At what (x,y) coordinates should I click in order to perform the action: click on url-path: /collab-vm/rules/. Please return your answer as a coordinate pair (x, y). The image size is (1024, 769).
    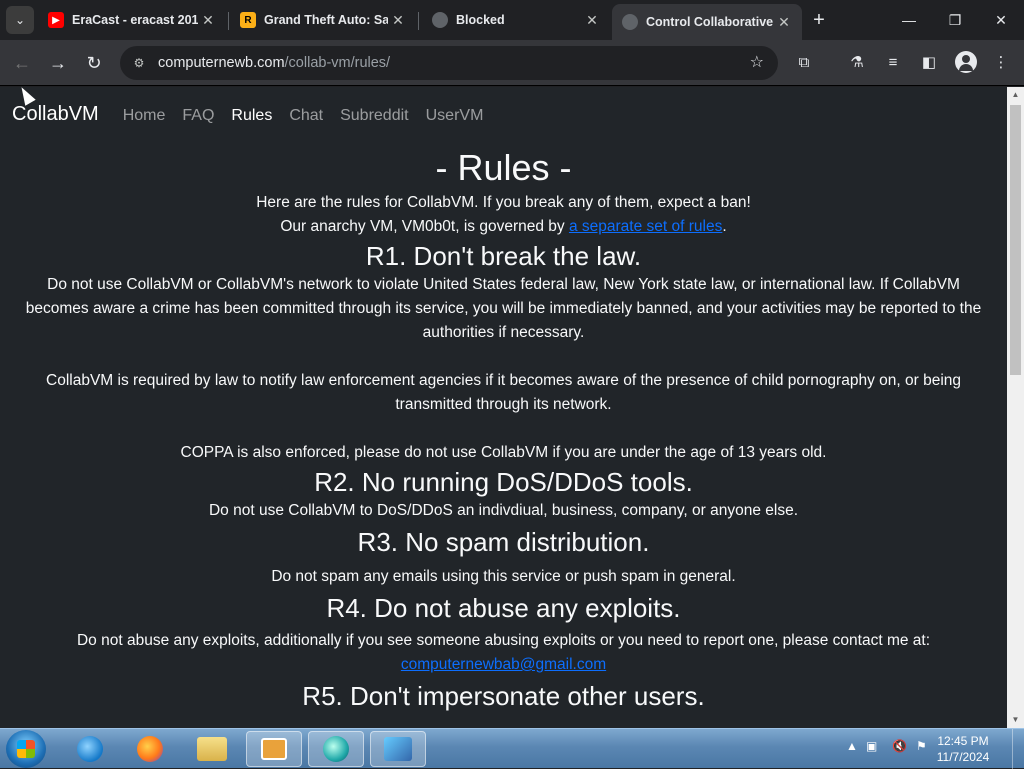
    Looking at the image, I should click on (337, 63).